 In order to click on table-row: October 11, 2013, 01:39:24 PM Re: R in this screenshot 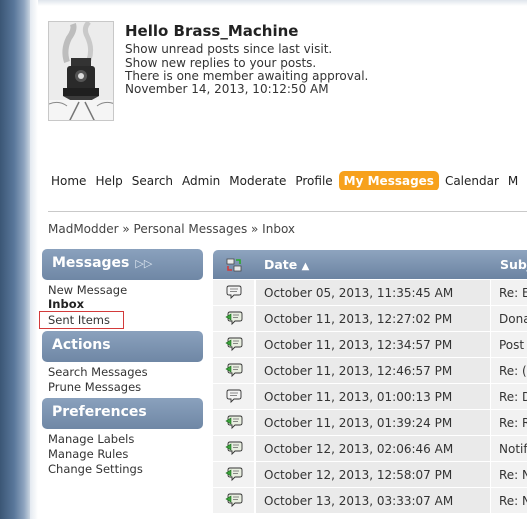, I will do `click(370, 423)`.